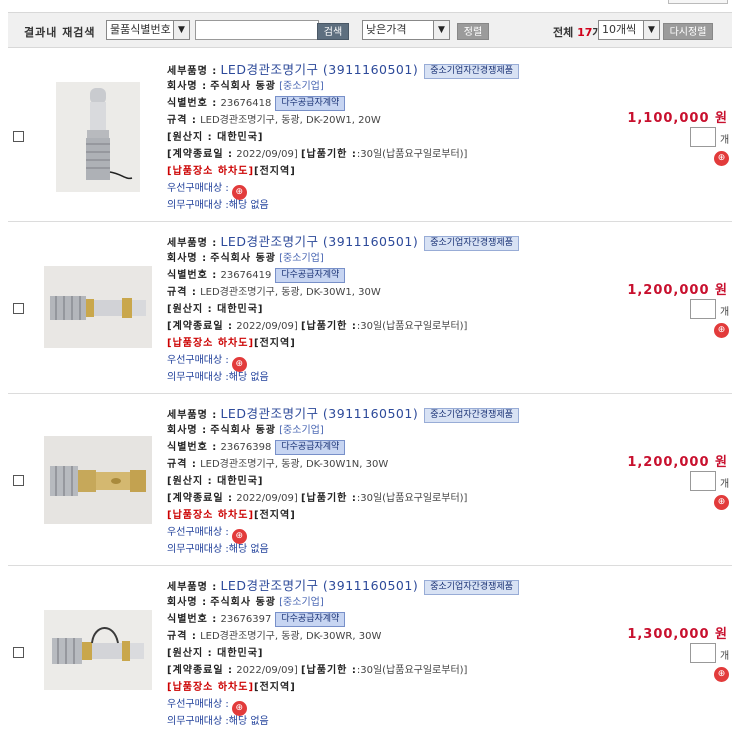  Describe the element at coordinates (677, 634) in the screenshot. I see `price: 1,300,000 원` at that location.